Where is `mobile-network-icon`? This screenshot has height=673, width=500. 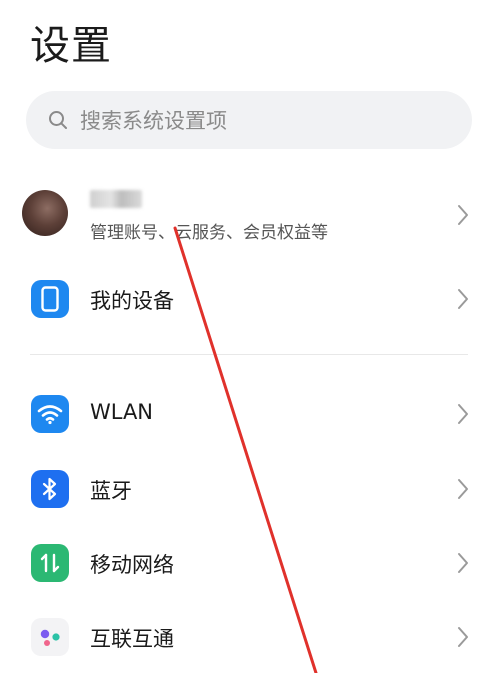 mobile-network-icon is located at coordinates (50, 563).